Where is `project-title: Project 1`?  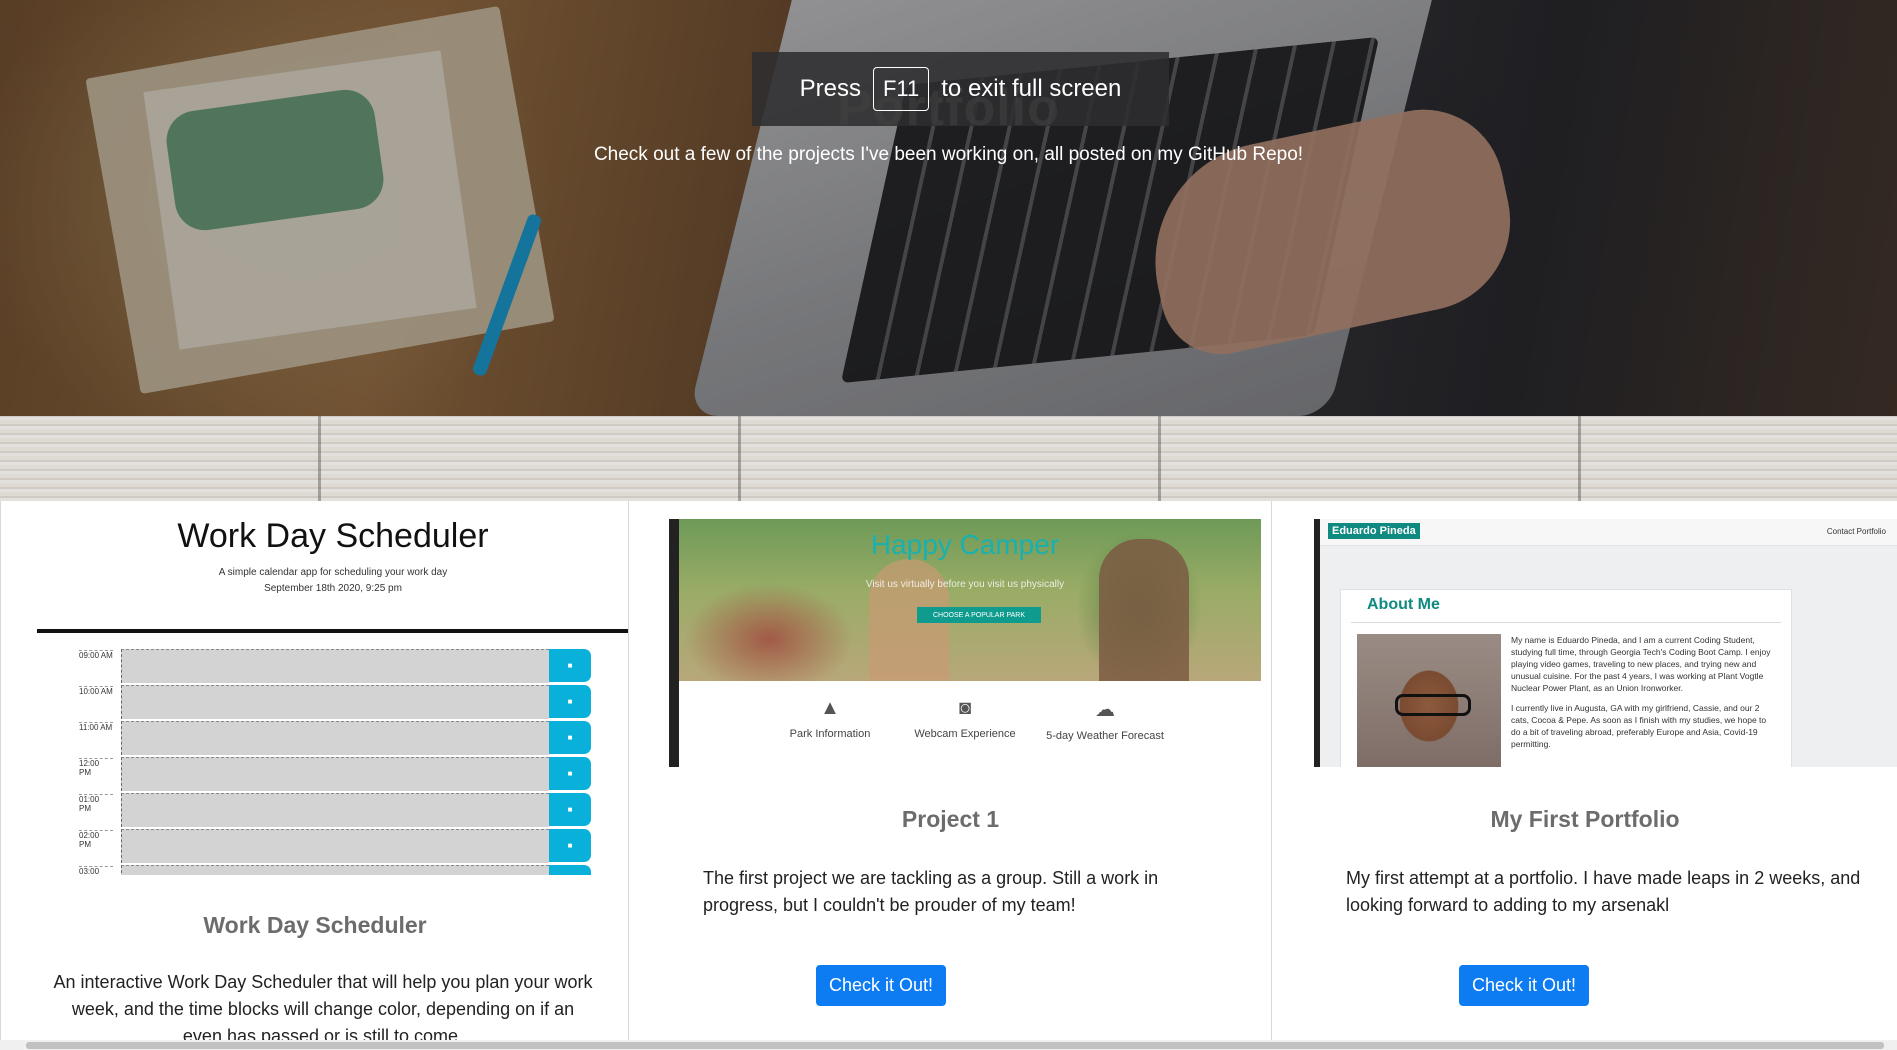 project-title: Project 1 is located at coordinates (950, 819).